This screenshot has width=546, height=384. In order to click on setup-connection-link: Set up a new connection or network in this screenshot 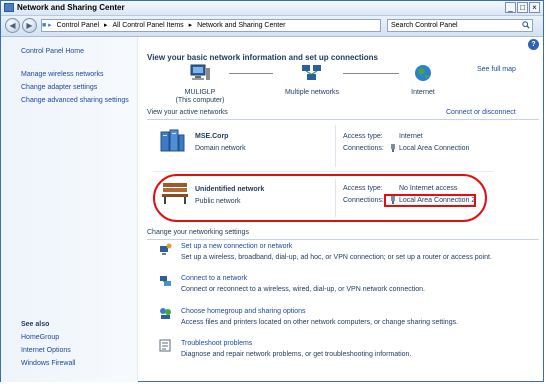, I will do `click(236, 246)`.